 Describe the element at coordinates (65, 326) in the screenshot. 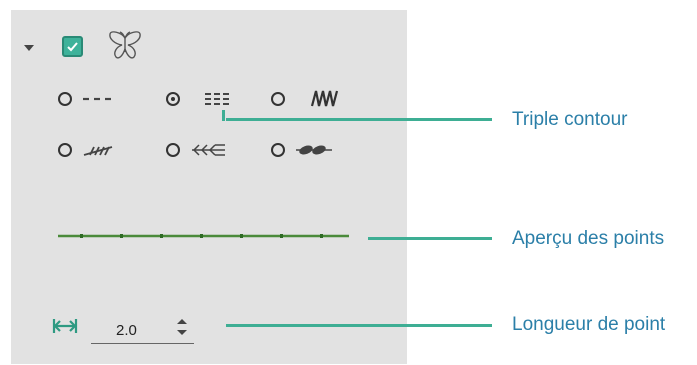

I see `stitch-length-icon` at that location.